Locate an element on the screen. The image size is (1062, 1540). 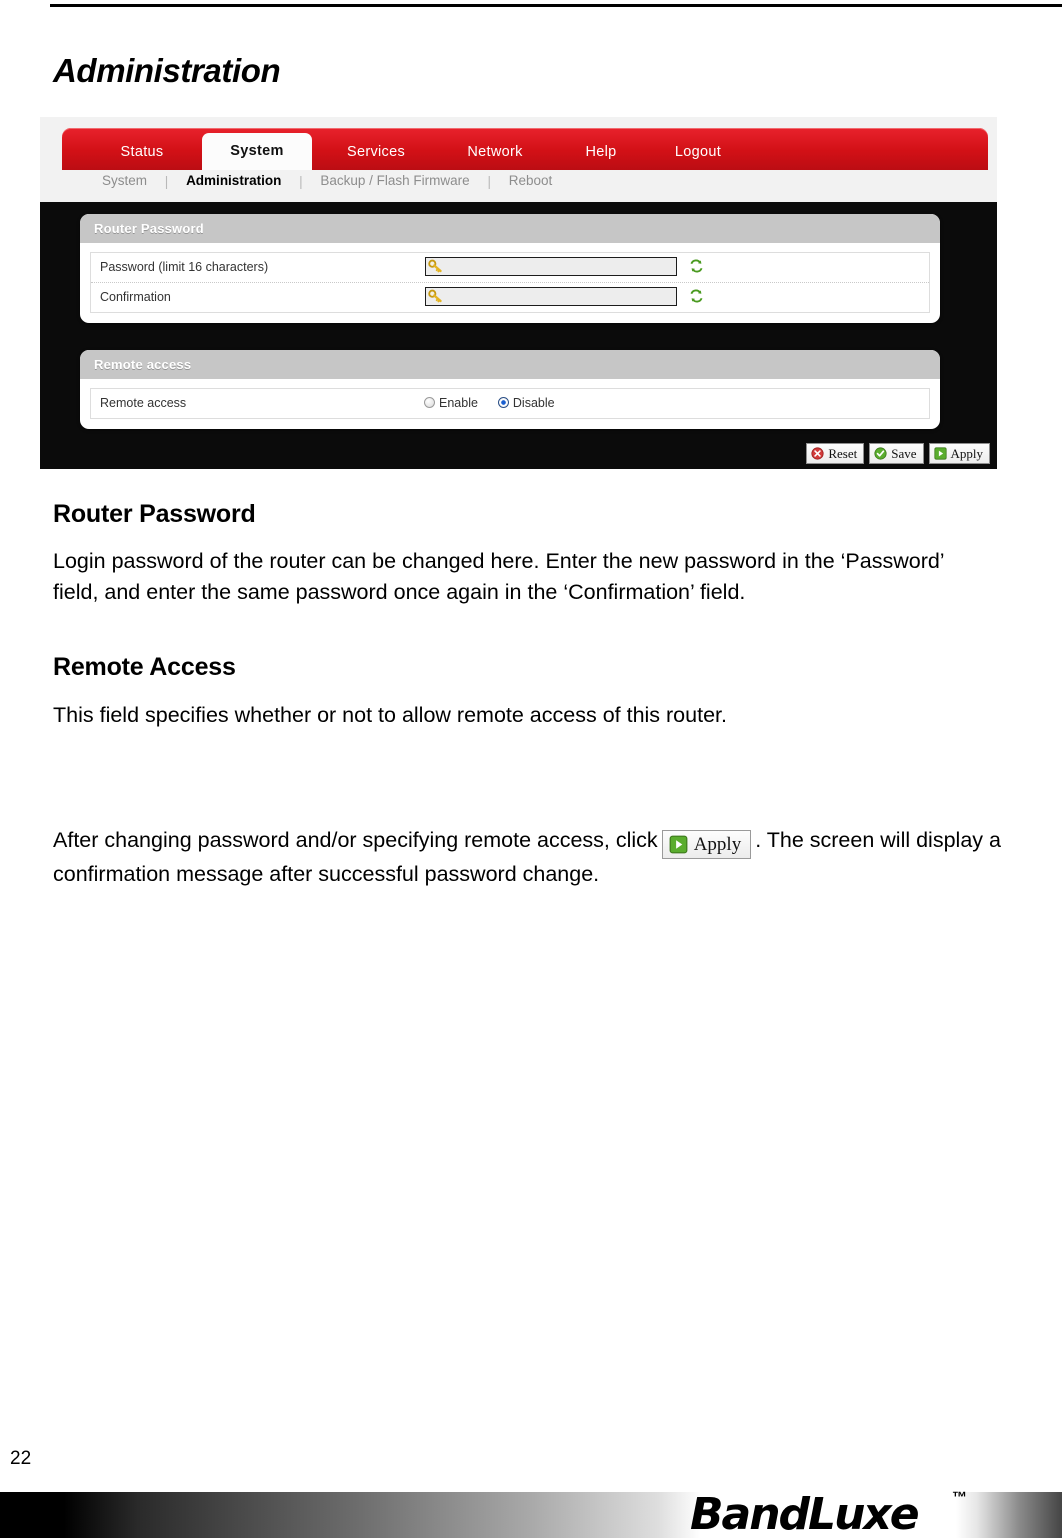
remote-access-fields: Remote access Enable Disable is located at coordinates (510, 403).